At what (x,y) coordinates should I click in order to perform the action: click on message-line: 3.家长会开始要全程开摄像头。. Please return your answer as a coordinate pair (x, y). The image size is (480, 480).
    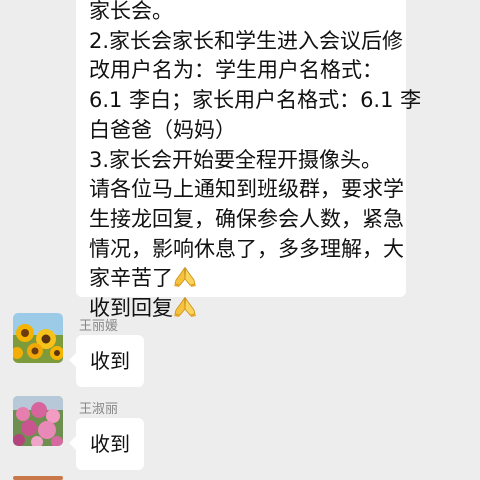
    Looking at the image, I should click on (236, 159).